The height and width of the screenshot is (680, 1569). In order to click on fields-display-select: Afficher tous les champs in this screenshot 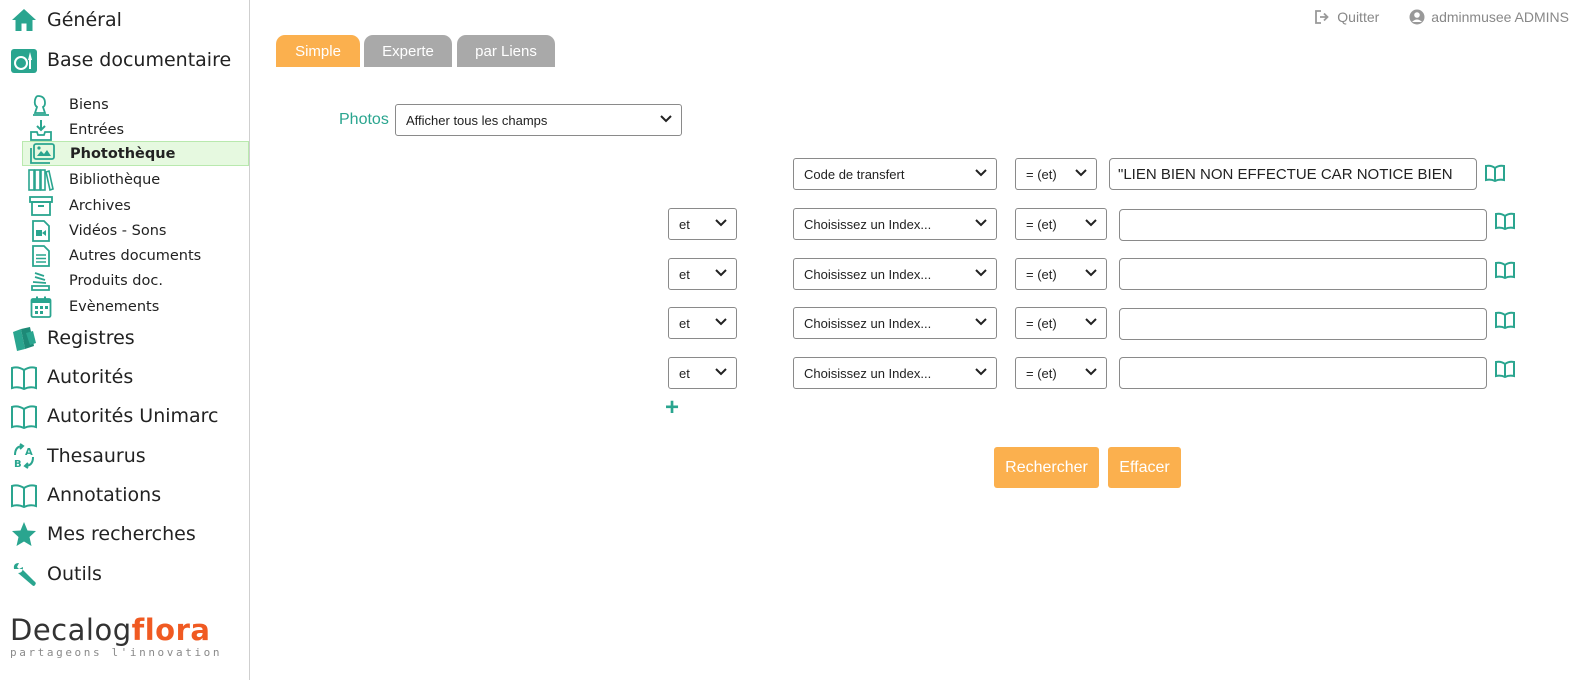, I will do `click(538, 120)`.